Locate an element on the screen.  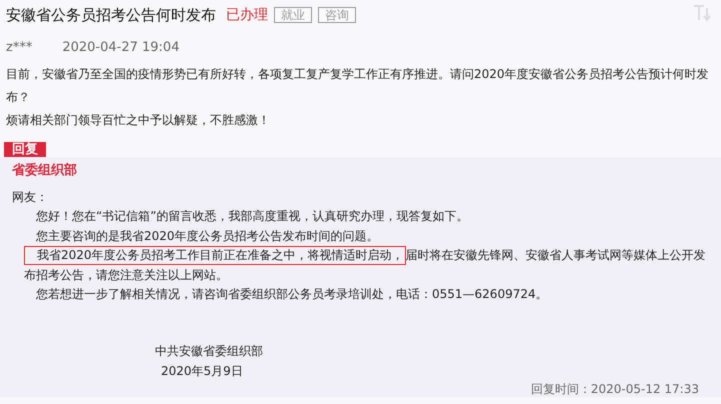
reply-paragraph: 我省2020年度公务员招考工作目前正在准备之中，将视情适时启动， 届时将在安徽先锋网、安徽省人事考试网等媒体上公开发布招考公告，请您注意关注以上网站。 is located at coordinates (365, 265).